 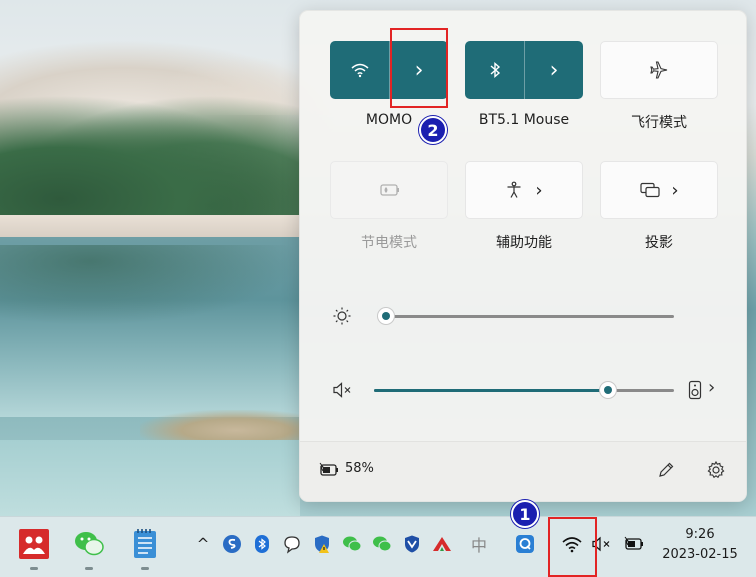 What do you see at coordinates (150, 226) in the screenshot?
I see `wallpaper-beach` at bounding box center [150, 226].